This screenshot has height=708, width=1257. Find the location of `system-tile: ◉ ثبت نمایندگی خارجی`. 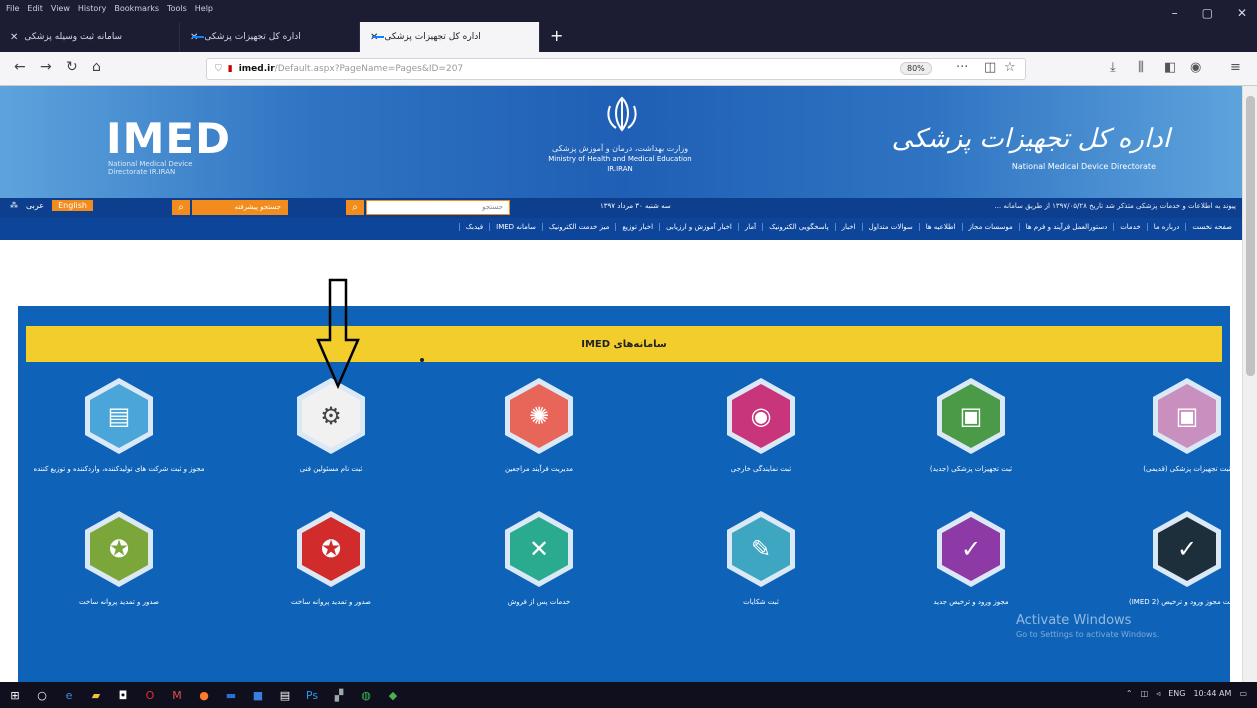

system-tile: ◉ ثبت نمایندگی خارجی is located at coordinates (761, 426).